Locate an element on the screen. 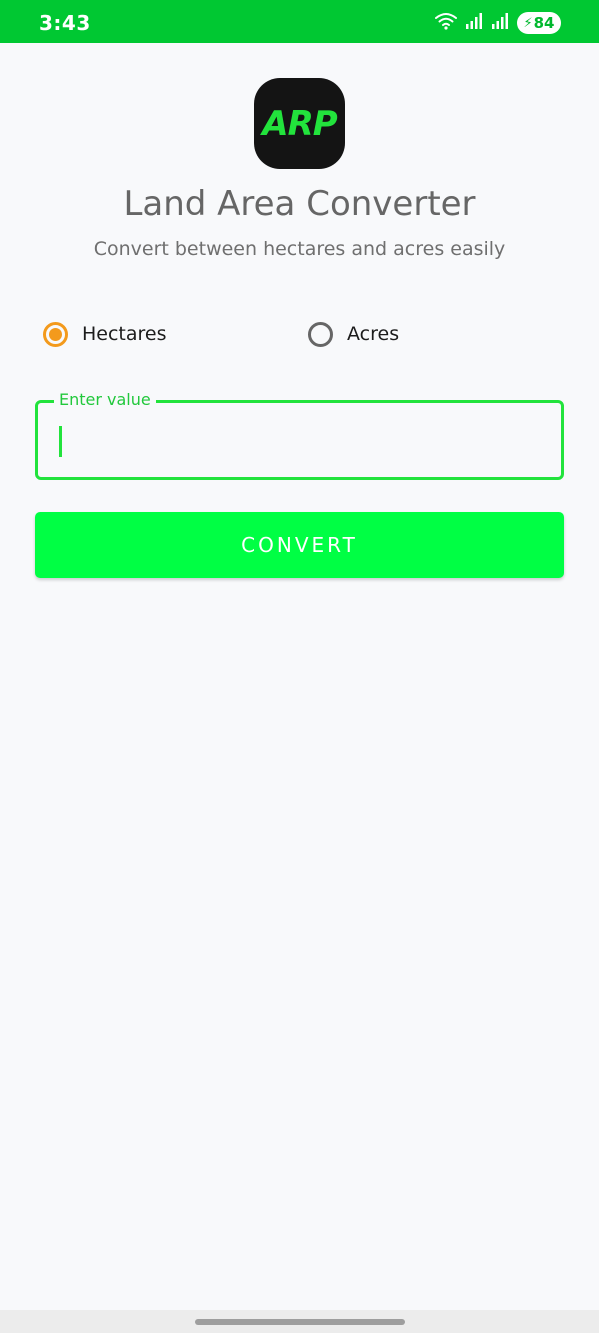 This screenshot has width=599, height=1333. home-indicator is located at coordinates (300, 1322).